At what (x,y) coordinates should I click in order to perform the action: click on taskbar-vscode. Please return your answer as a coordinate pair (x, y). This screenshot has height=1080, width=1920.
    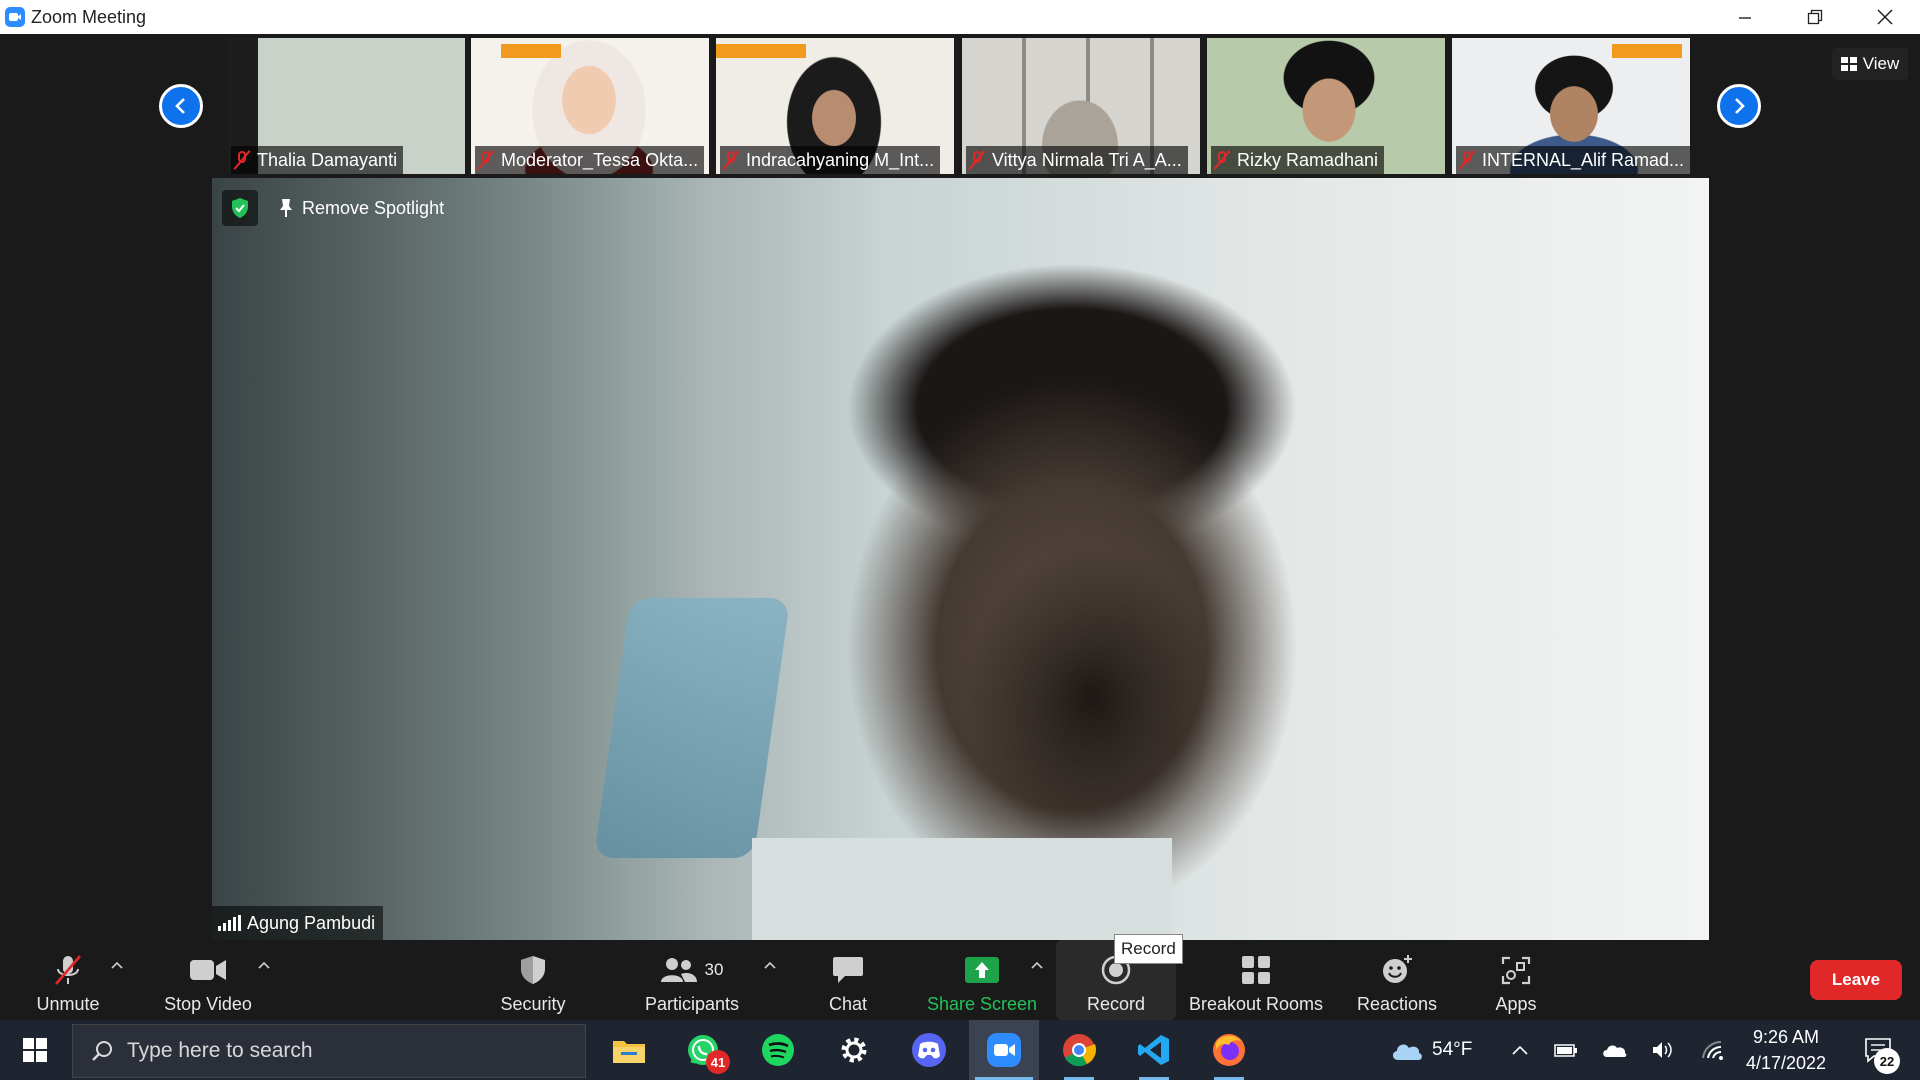
    Looking at the image, I should click on (1154, 1050).